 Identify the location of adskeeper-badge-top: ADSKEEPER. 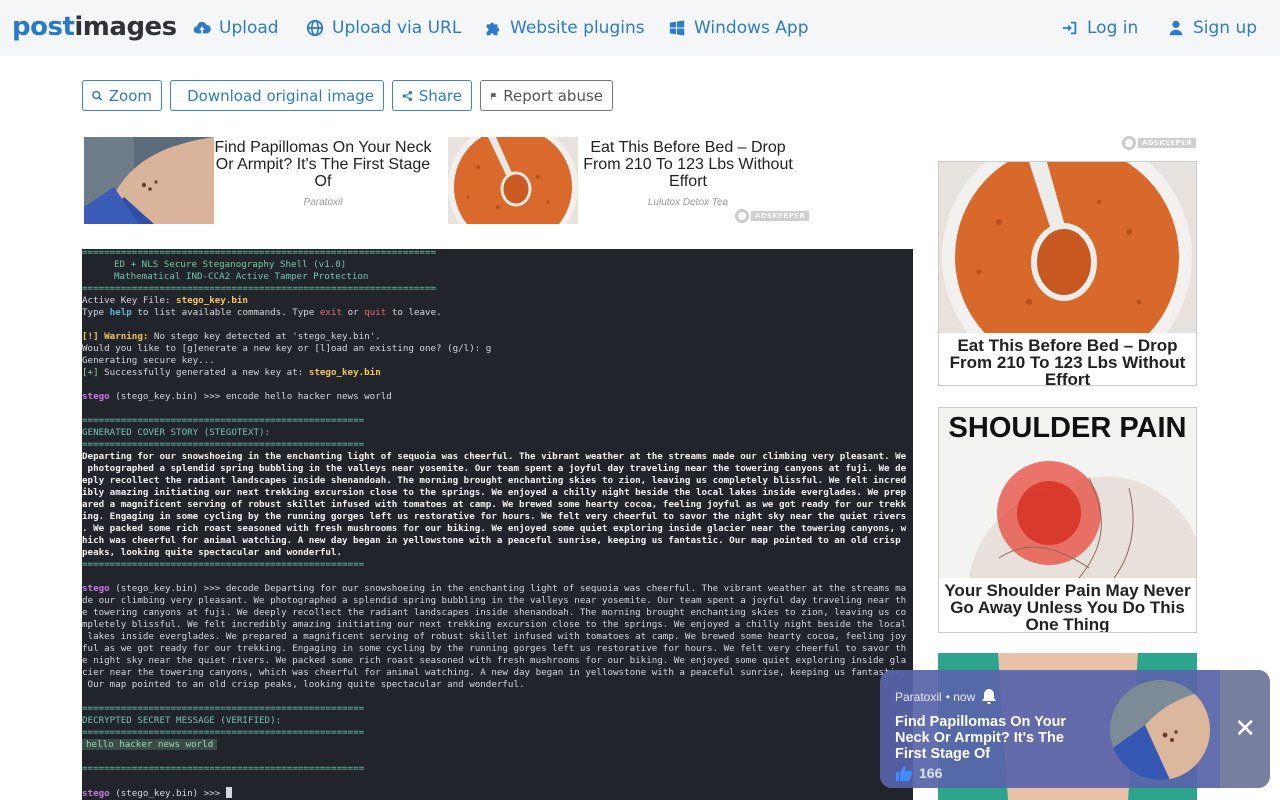
(772, 216).